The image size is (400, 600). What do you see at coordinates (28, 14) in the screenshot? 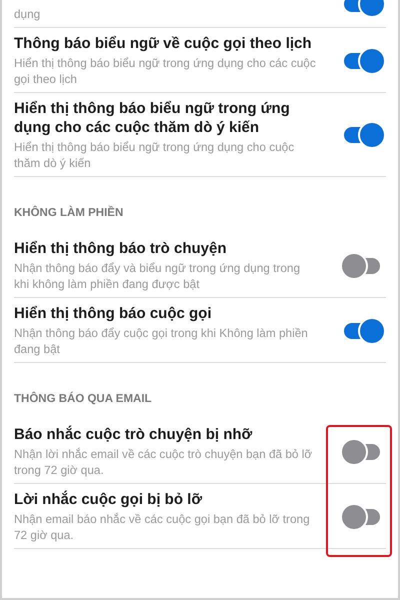
I see `setting-description: dụng` at bounding box center [28, 14].